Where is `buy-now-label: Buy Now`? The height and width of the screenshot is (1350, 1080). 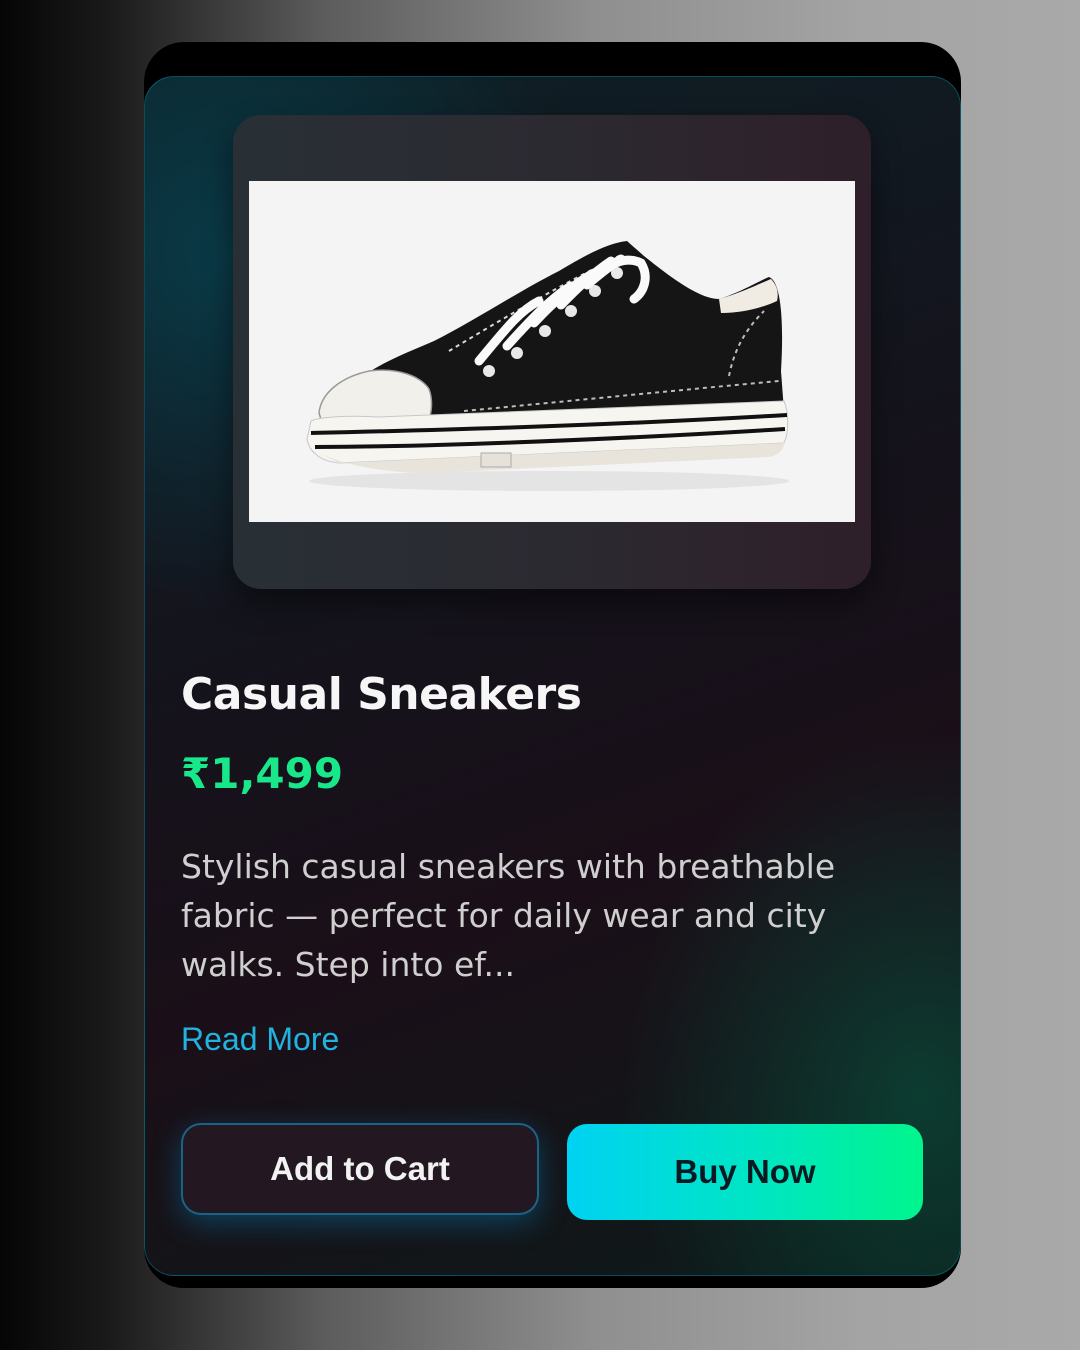
buy-now-label: Buy Now is located at coordinates (745, 1171).